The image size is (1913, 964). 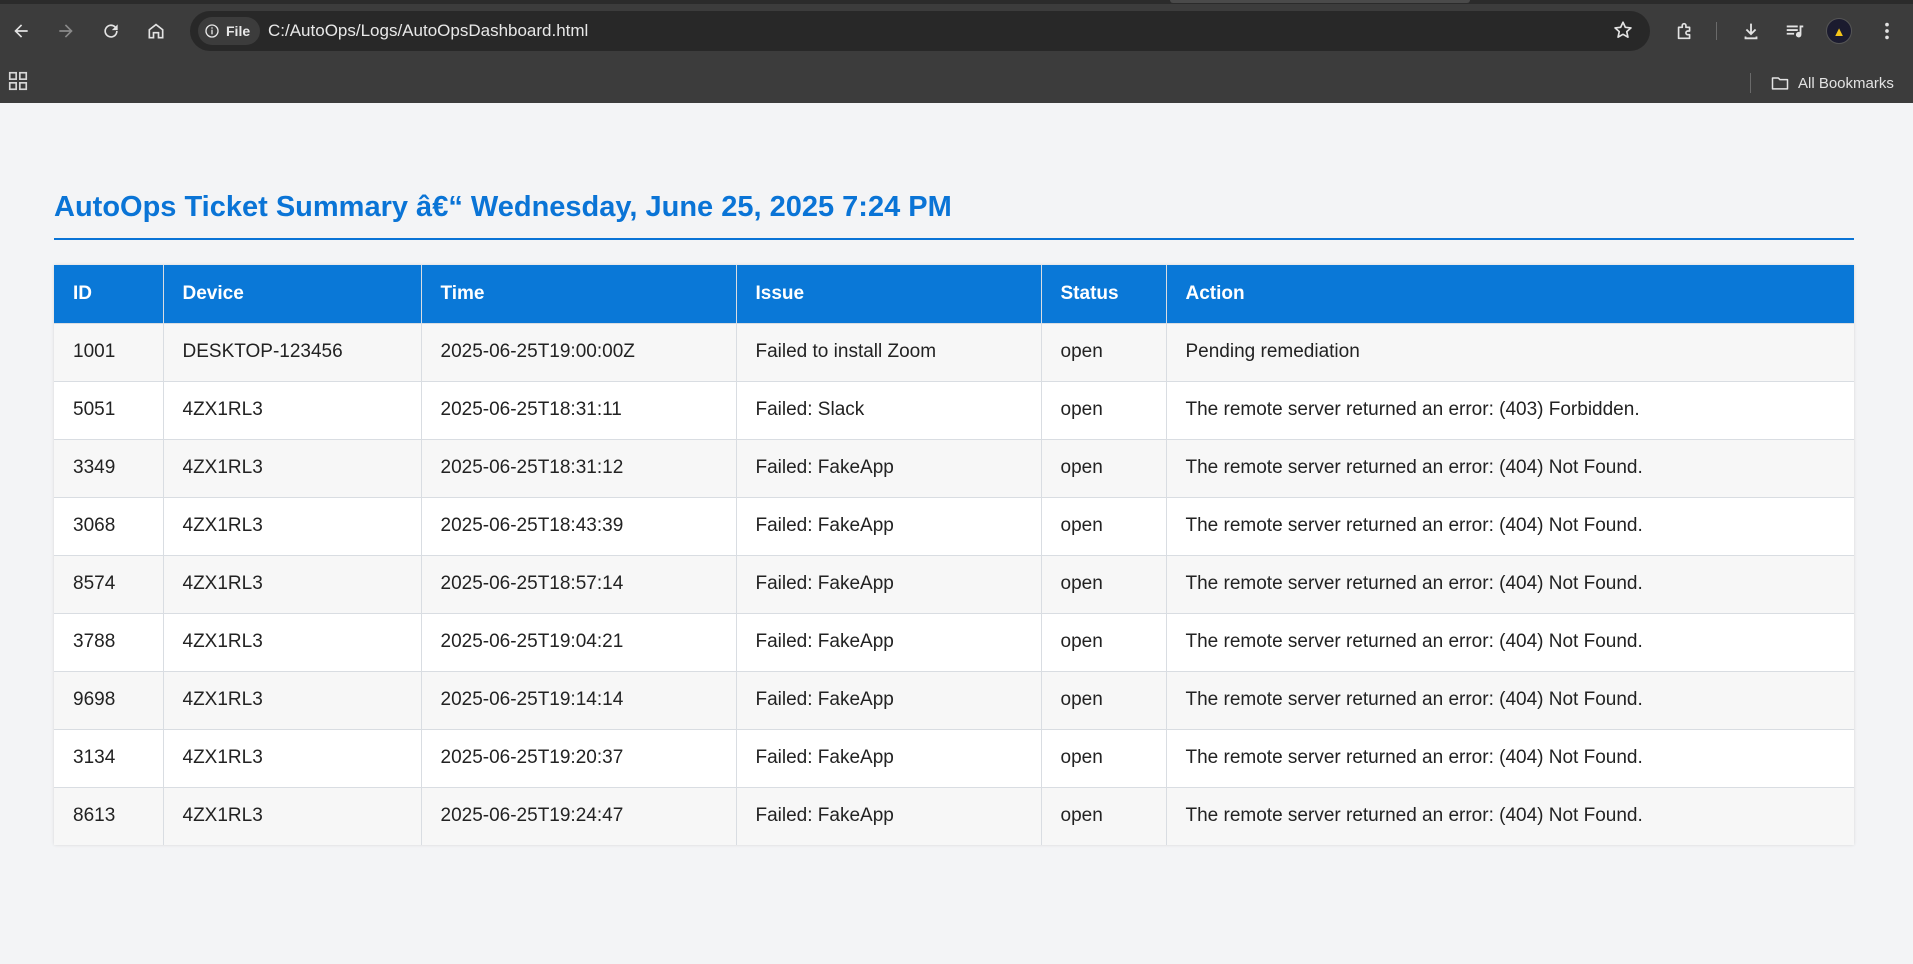 I want to click on cell-id: 8574, so click(x=109, y=583).